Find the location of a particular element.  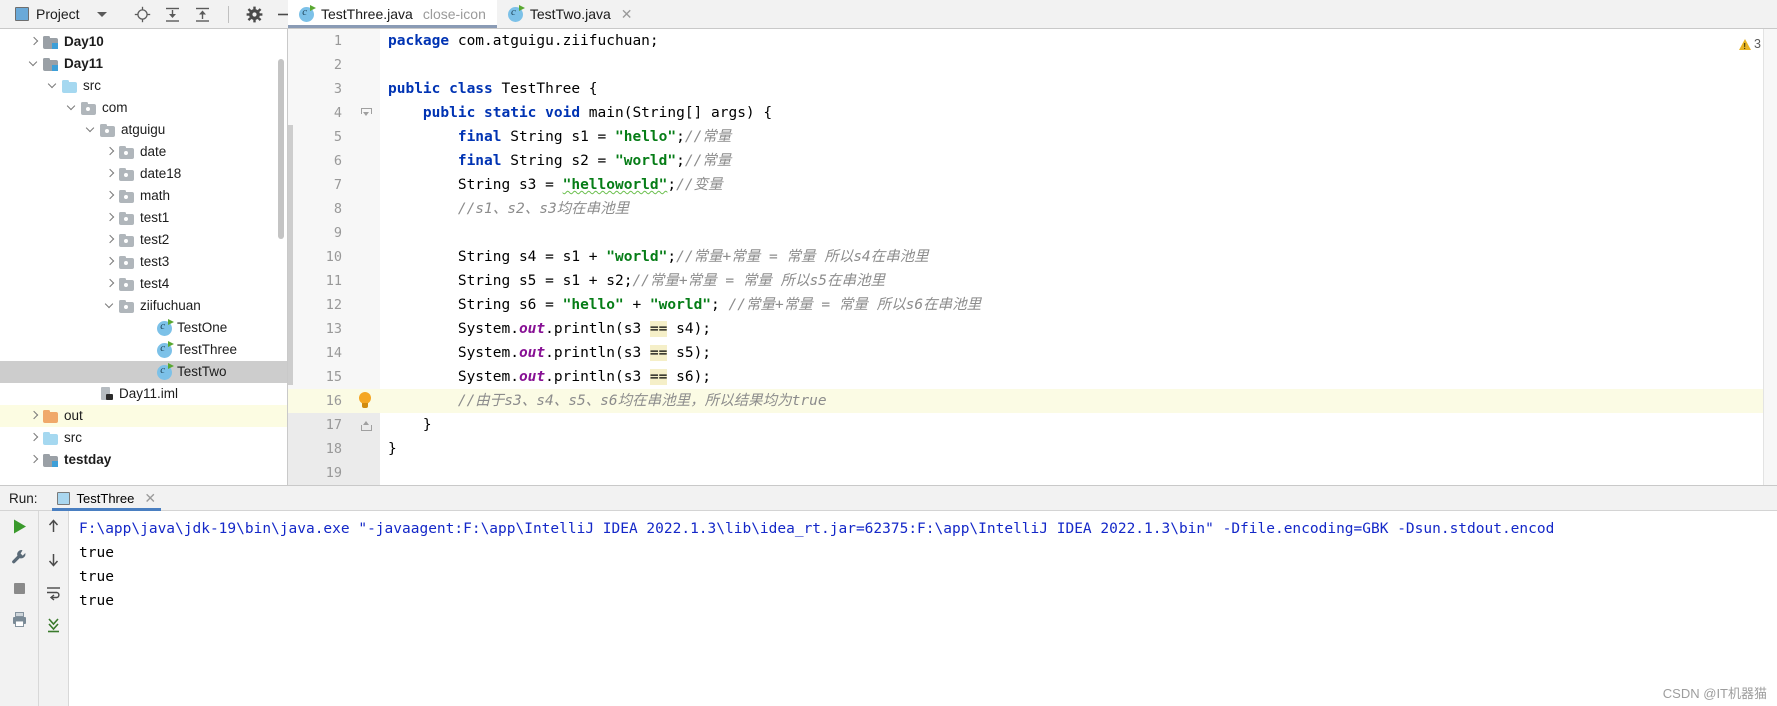

tree-item-test3: test3 is located at coordinates (143, 262).